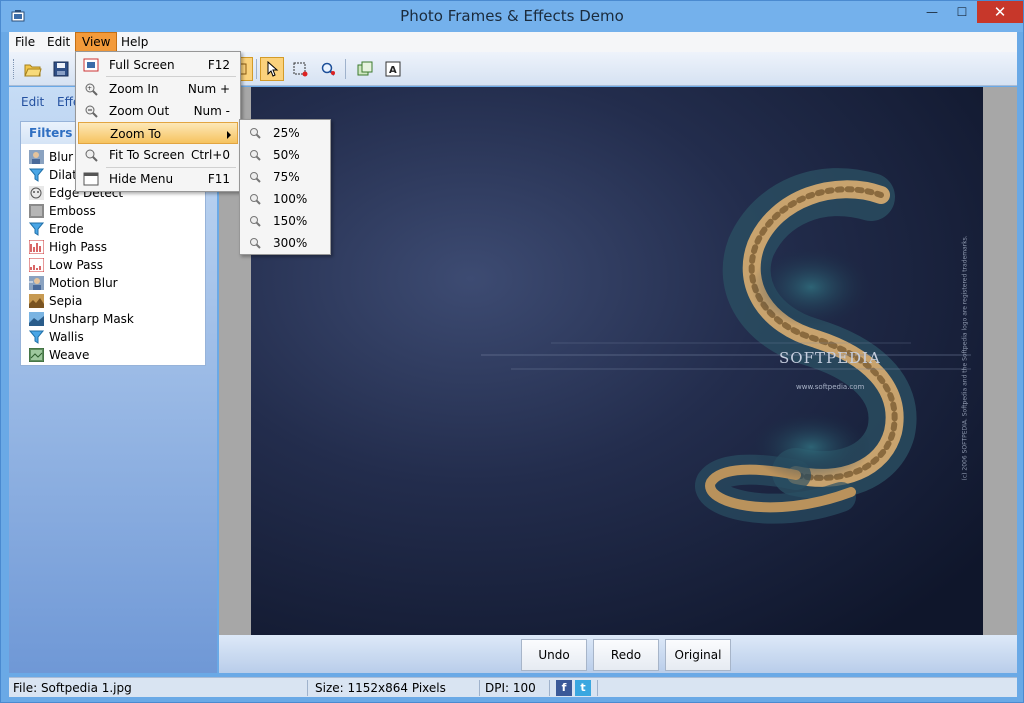 The image size is (1024, 703). I want to click on menu-item-label: Full Screen, so click(142, 65).